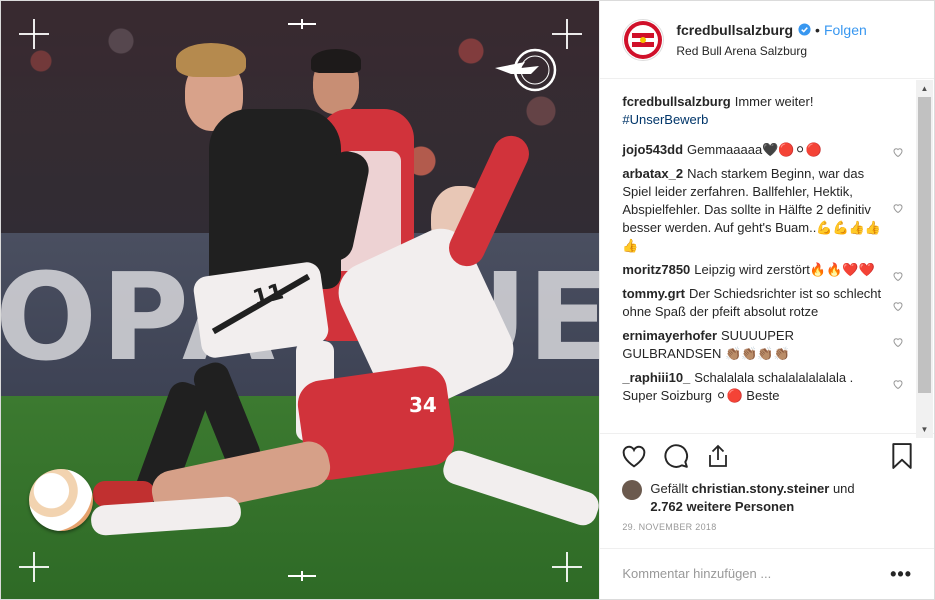 The height and width of the screenshot is (600, 935). I want to click on liker-avatar, so click(632, 490).